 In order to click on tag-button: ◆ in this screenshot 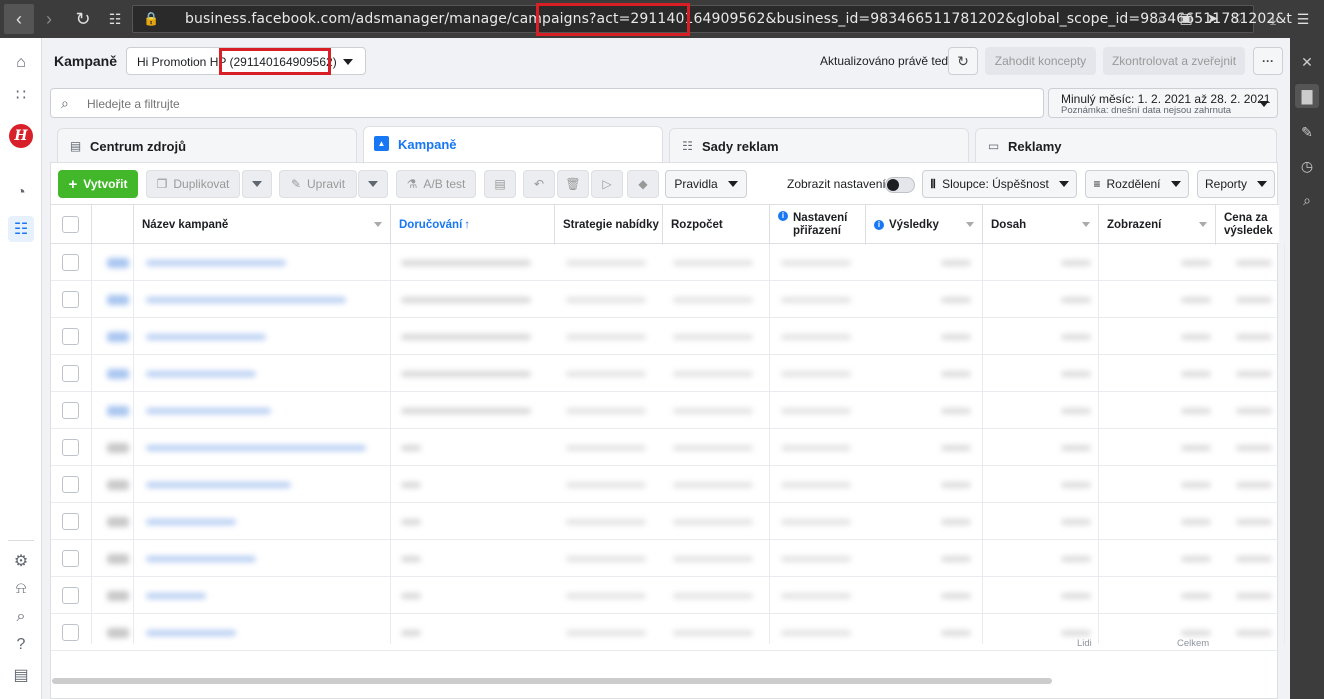, I will do `click(643, 184)`.